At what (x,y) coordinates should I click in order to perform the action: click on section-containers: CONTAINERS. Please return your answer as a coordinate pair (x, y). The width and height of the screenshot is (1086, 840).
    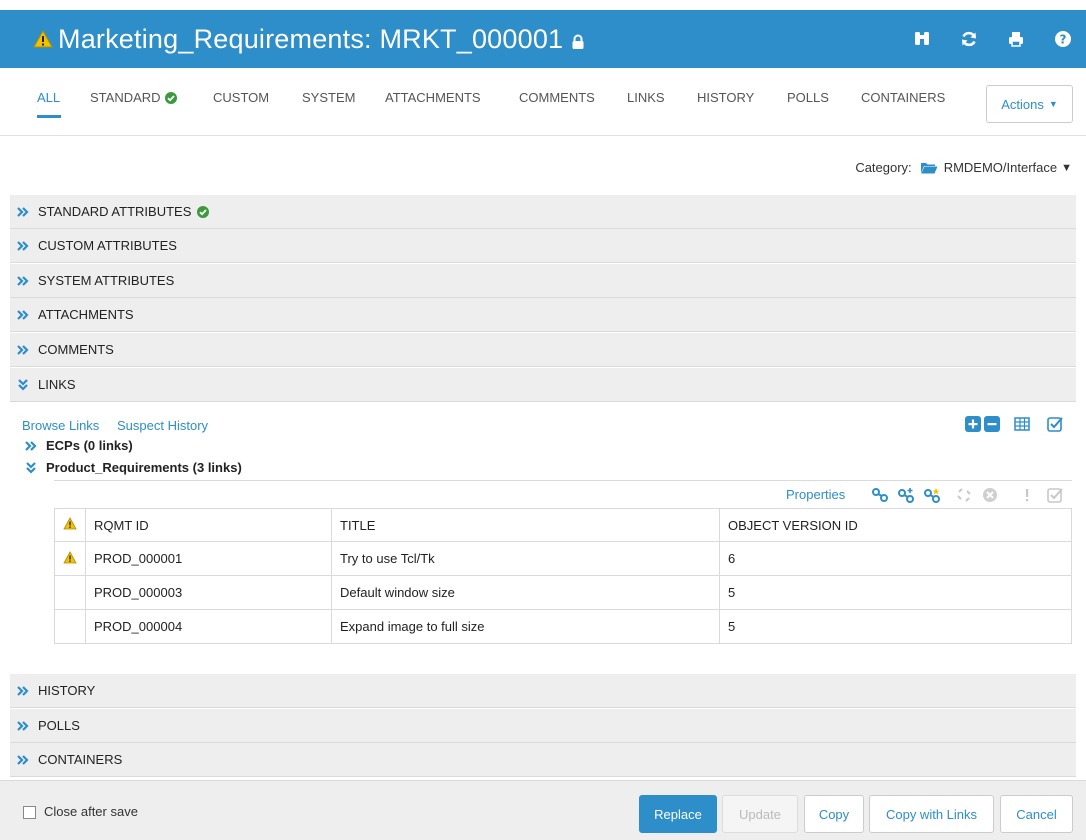
    Looking at the image, I should click on (543, 760).